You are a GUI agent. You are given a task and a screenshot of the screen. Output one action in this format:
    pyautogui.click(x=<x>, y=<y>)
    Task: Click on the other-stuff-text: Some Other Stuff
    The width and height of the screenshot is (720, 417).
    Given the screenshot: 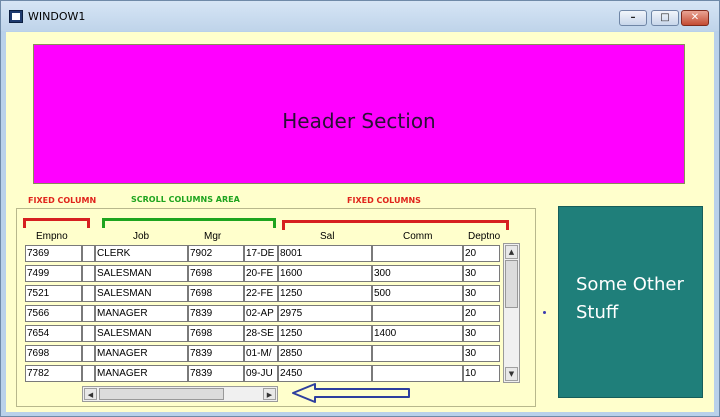 What is the action you would take?
    pyautogui.click(x=630, y=298)
    